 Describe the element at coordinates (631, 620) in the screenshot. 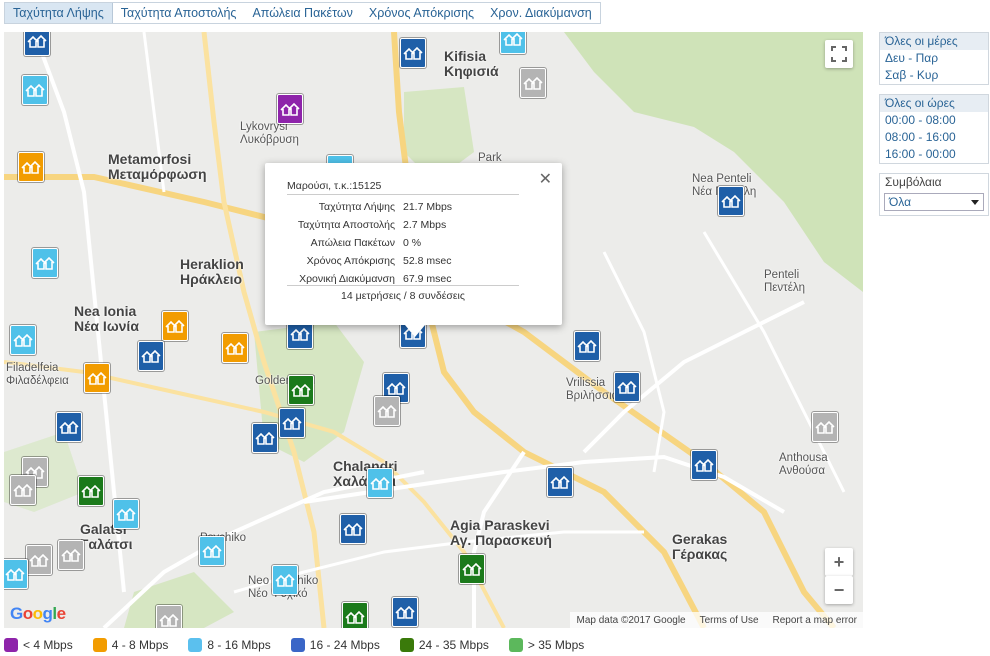

I see `map-data-credit: Map data ©2017 Google` at that location.